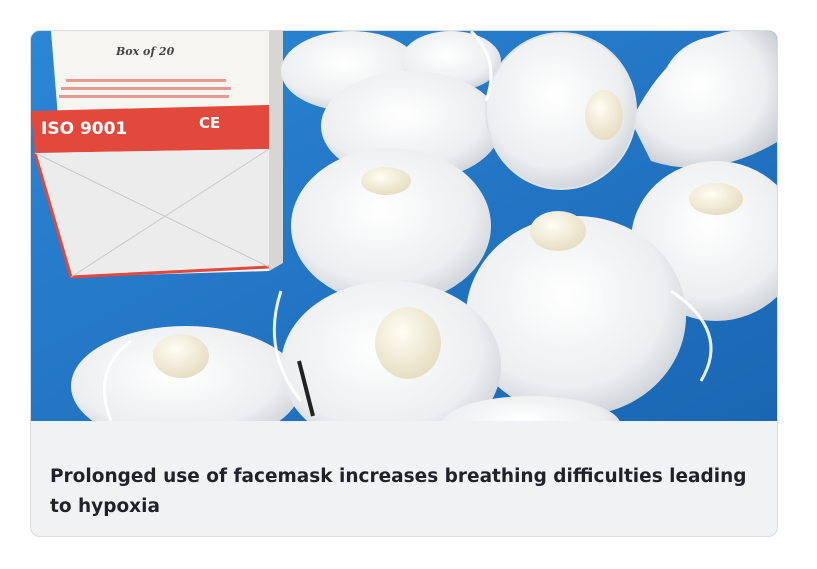 This screenshot has width=817, height=569. Describe the element at coordinates (209, 123) in the screenshot. I see `box-mark-label: CE` at that location.